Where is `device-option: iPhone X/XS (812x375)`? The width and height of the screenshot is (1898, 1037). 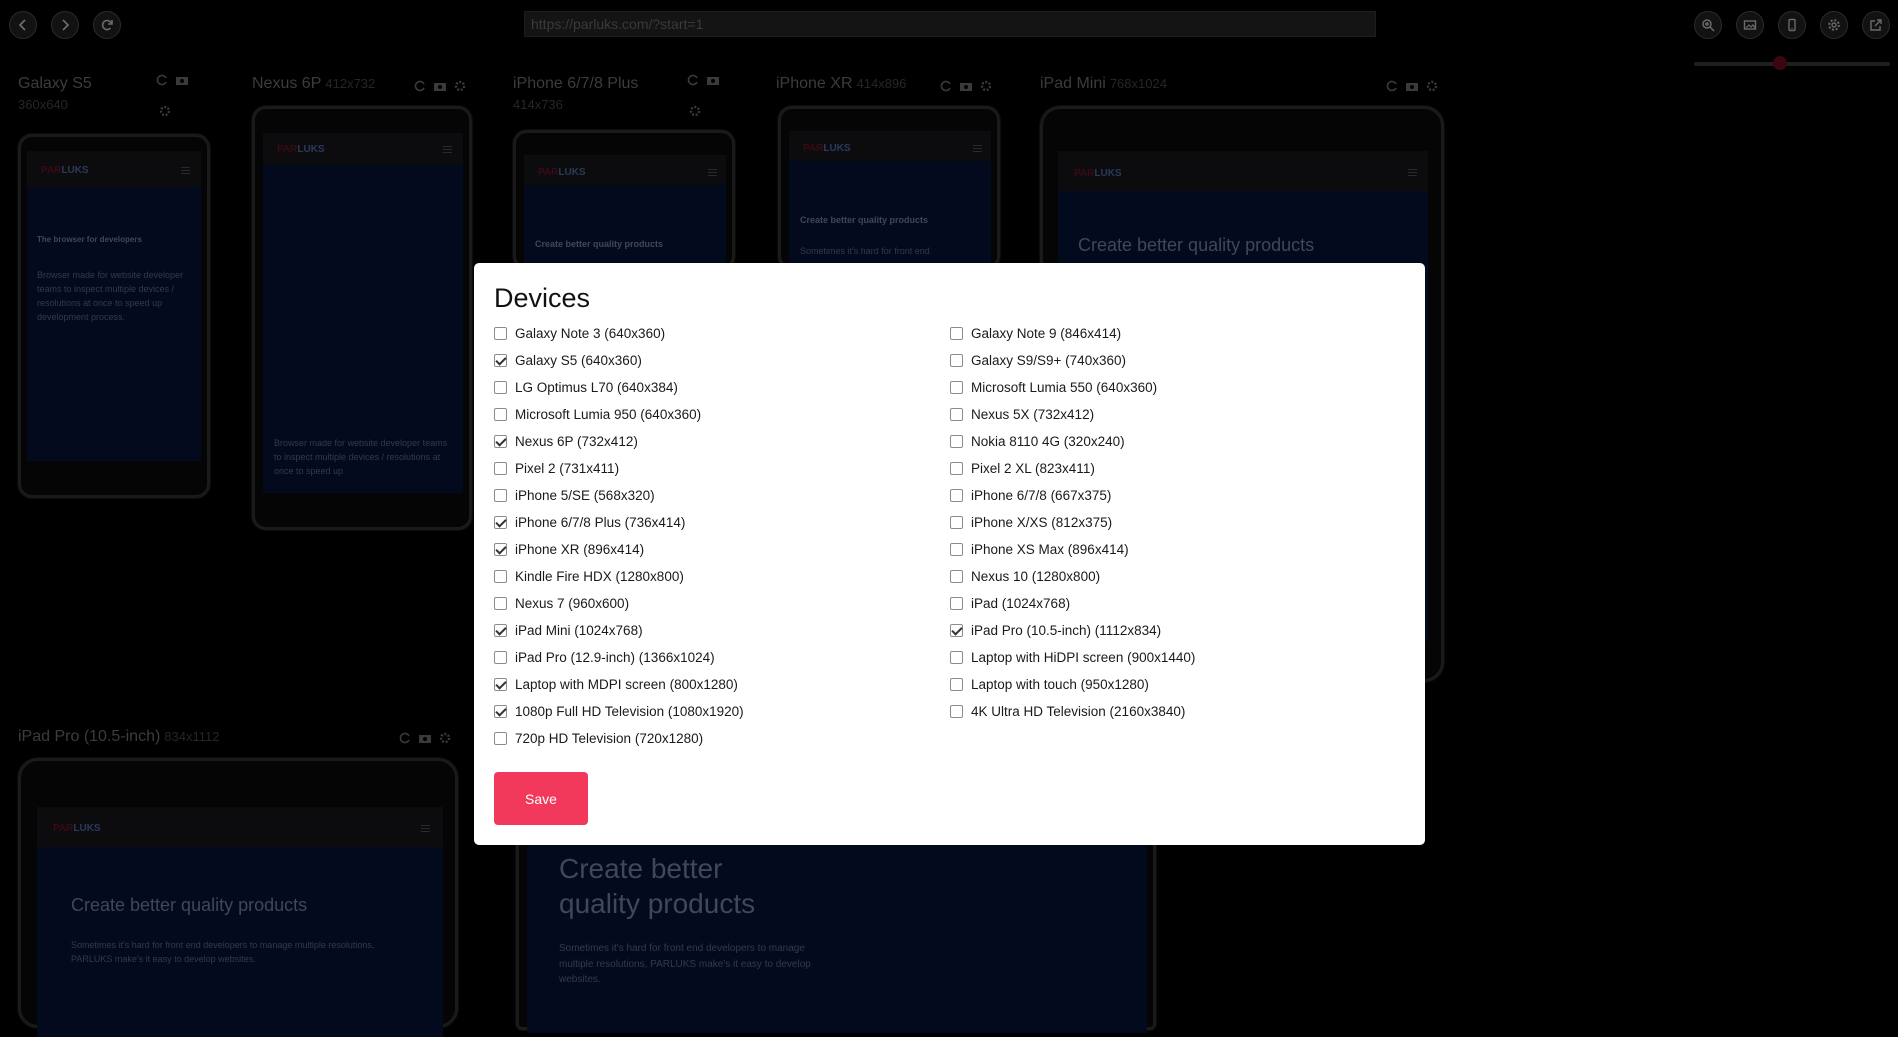 device-option: iPhone X/XS (812x375) is located at coordinates (1031, 522).